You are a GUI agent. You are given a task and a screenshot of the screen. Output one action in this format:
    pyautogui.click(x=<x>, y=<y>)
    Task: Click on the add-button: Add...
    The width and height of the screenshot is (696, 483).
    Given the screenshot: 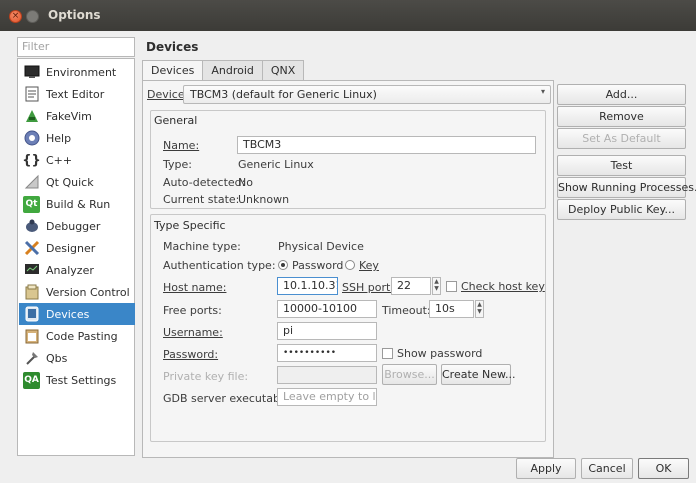 What is the action you would take?
    pyautogui.click(x=621, y=94)
    